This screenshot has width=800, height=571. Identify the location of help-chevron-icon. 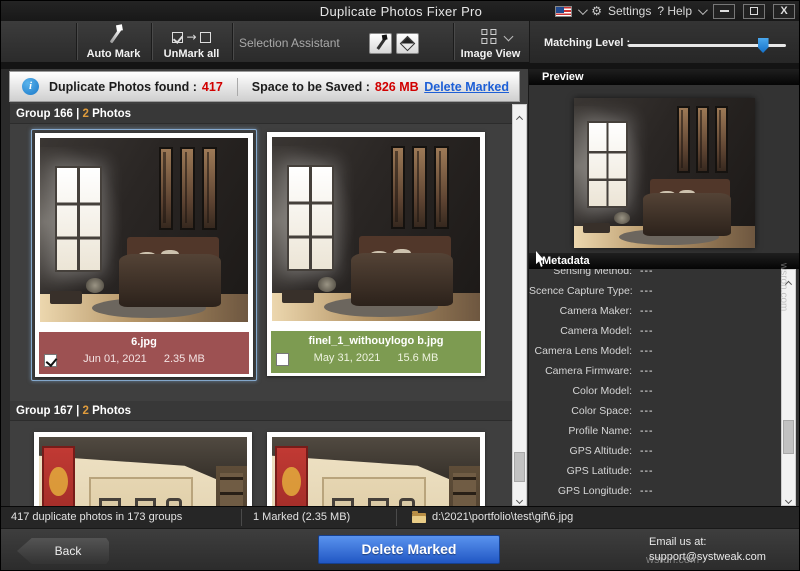
(702, 9).